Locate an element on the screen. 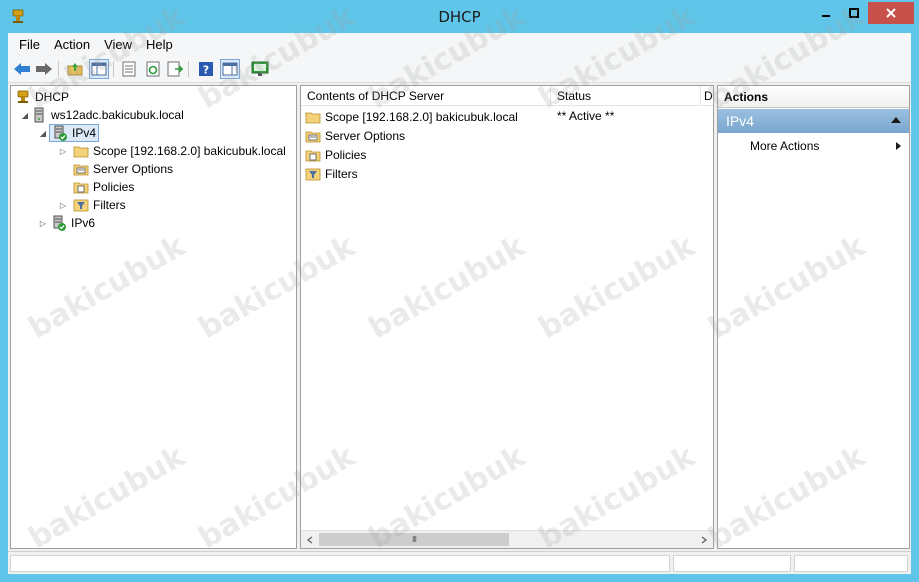 The width and height of the screenshot is (919, 582). ipv6-server-check-icon is located at coordinates (59, 223).